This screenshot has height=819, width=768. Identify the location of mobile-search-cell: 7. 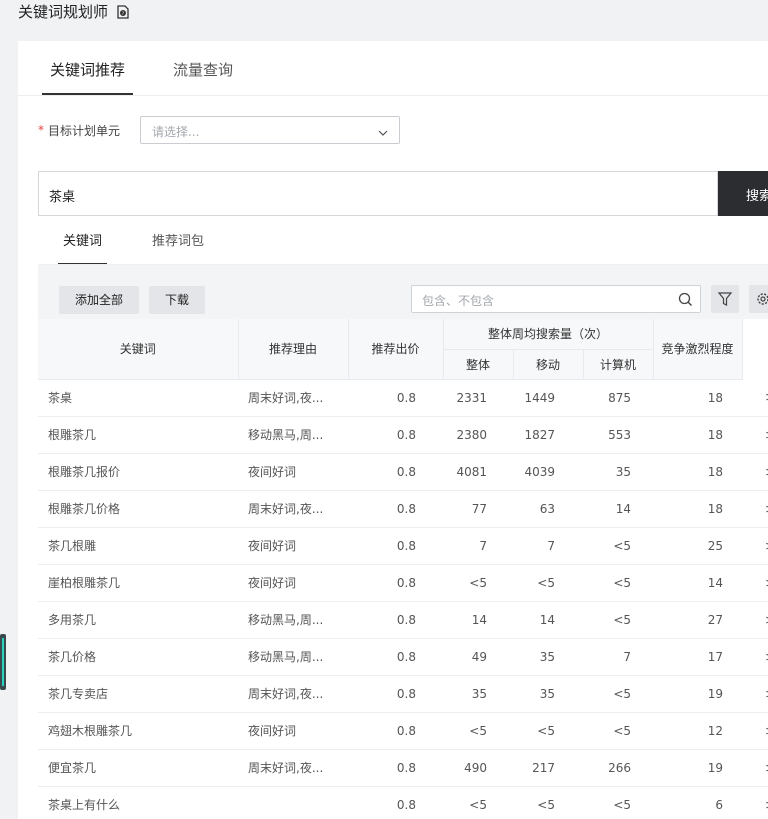
(548, 546).